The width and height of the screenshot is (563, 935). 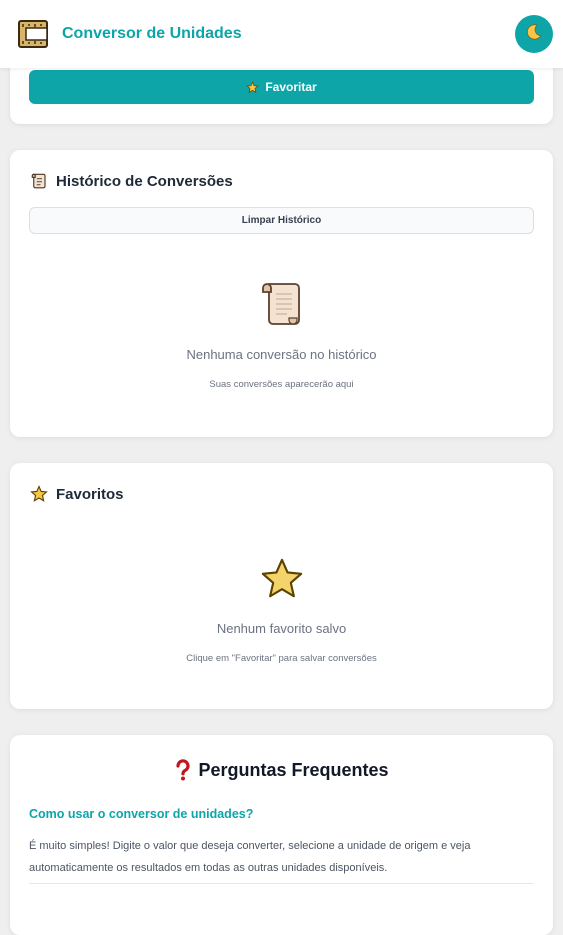 What do you see at coordinates (281, 628) in the screenshot?
I see `favorites-empty-title: Nenhum favorito salvo` at bounding box center [281, 628].